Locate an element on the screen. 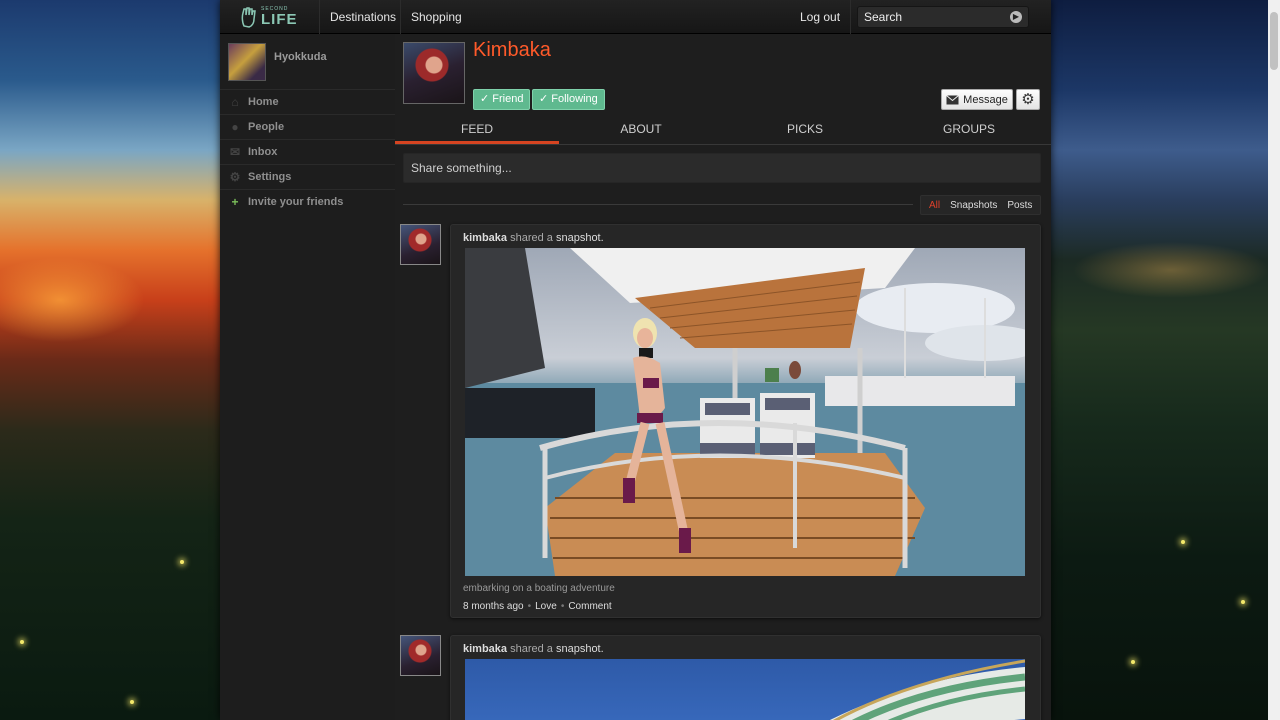  envelope-icon is located at coordinates (952, 99).